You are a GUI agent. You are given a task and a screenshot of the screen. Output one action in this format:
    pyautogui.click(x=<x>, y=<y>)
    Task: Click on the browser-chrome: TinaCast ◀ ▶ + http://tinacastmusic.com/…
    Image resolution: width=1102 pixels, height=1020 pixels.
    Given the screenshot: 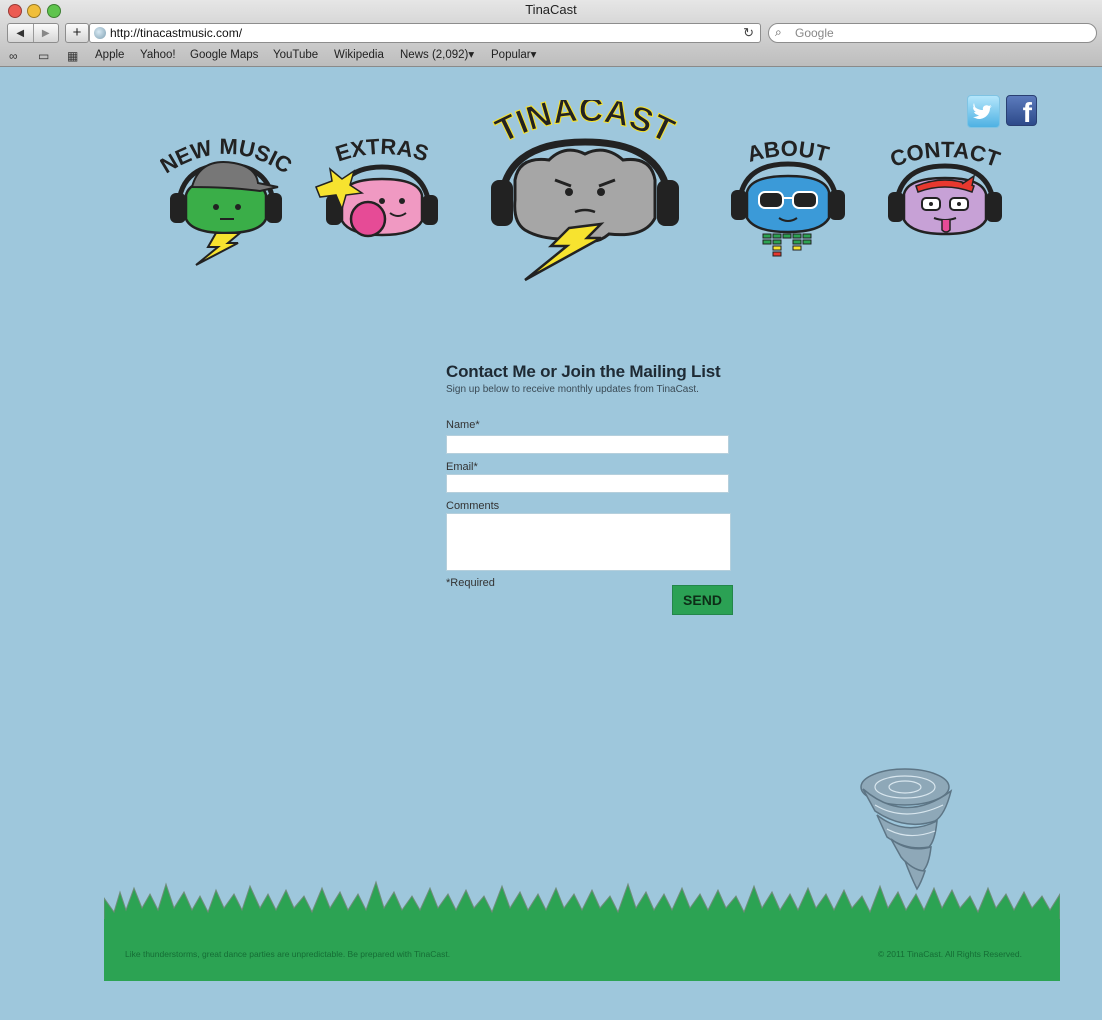 What is the action you would take?
    pyautogui.click(x=551, y=33)
    